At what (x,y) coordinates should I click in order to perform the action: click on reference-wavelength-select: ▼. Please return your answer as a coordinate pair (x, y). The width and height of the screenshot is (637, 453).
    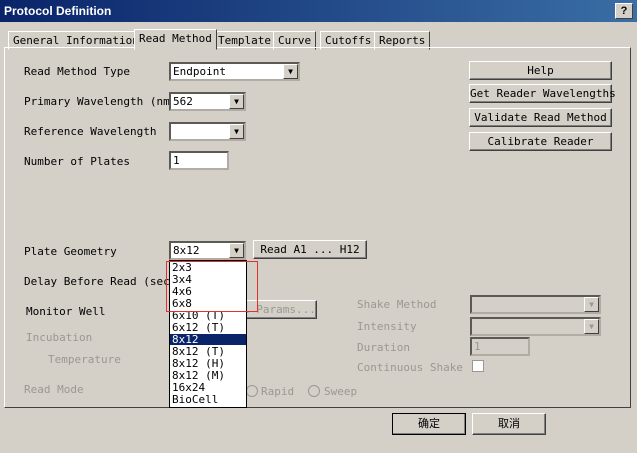
    Looking at the image, I should click on (207, 131).